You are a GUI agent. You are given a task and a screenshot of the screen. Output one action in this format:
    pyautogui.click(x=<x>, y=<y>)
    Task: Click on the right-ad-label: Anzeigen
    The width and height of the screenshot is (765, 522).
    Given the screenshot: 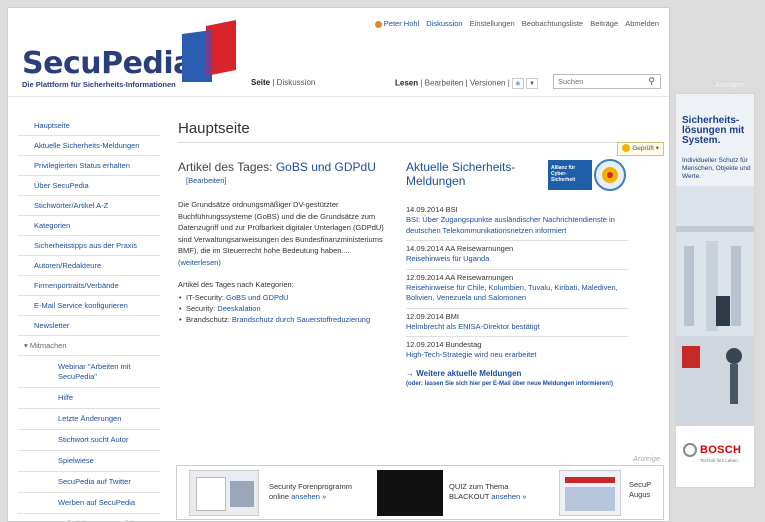 What is the action you would take?
    pyautogui.click(x=730, y=85)
    